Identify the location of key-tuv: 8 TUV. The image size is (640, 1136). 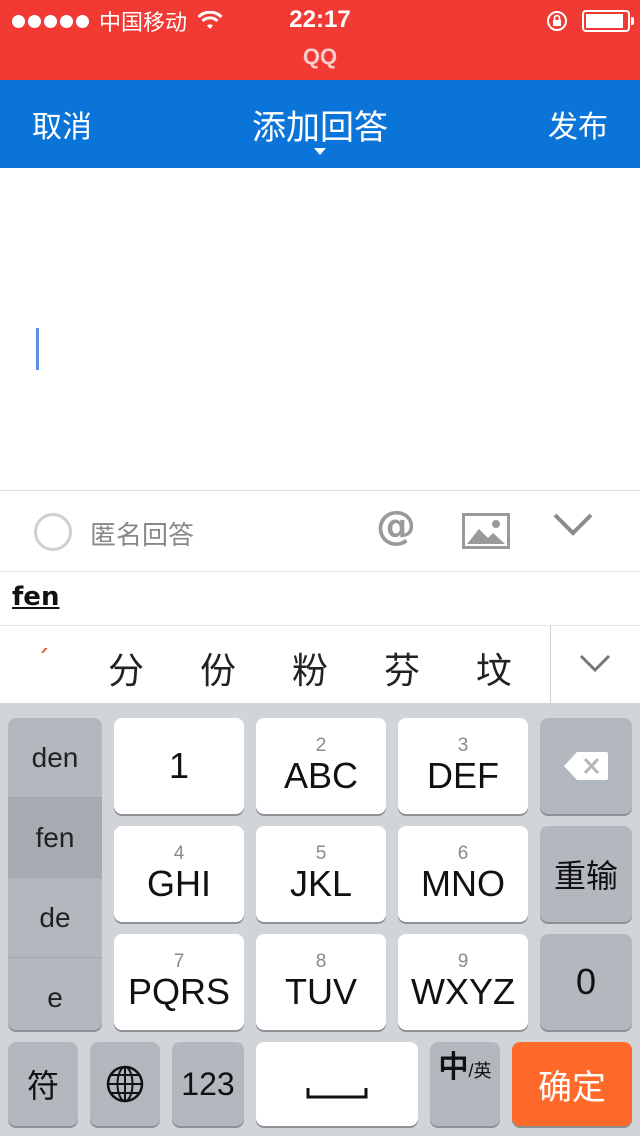
(321, 982).